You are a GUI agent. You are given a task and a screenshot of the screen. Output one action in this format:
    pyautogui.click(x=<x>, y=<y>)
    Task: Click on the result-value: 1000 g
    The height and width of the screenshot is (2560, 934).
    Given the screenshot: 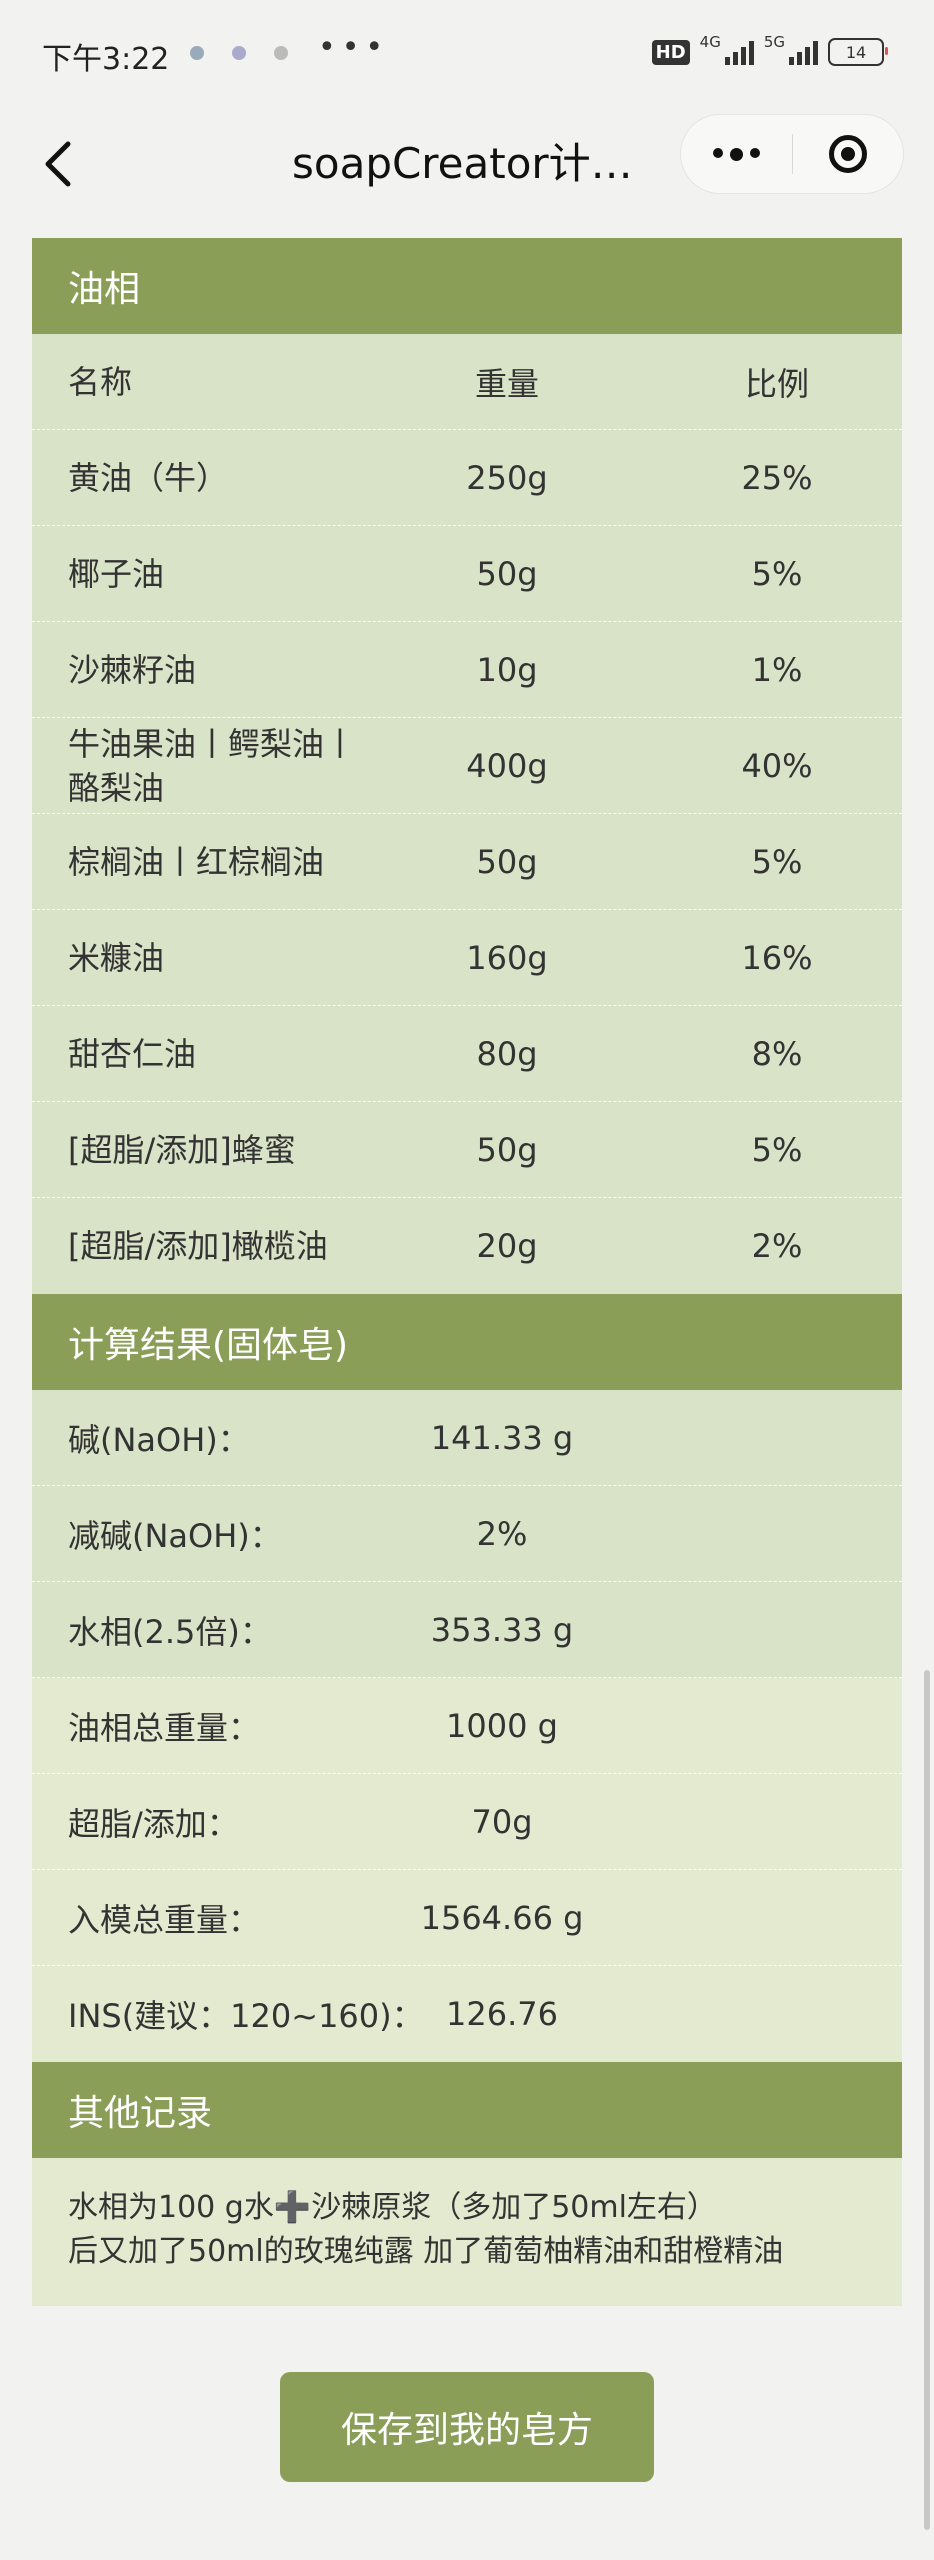 What is the action you would take?
    pyautogui.click(x=502, y=1725)
    